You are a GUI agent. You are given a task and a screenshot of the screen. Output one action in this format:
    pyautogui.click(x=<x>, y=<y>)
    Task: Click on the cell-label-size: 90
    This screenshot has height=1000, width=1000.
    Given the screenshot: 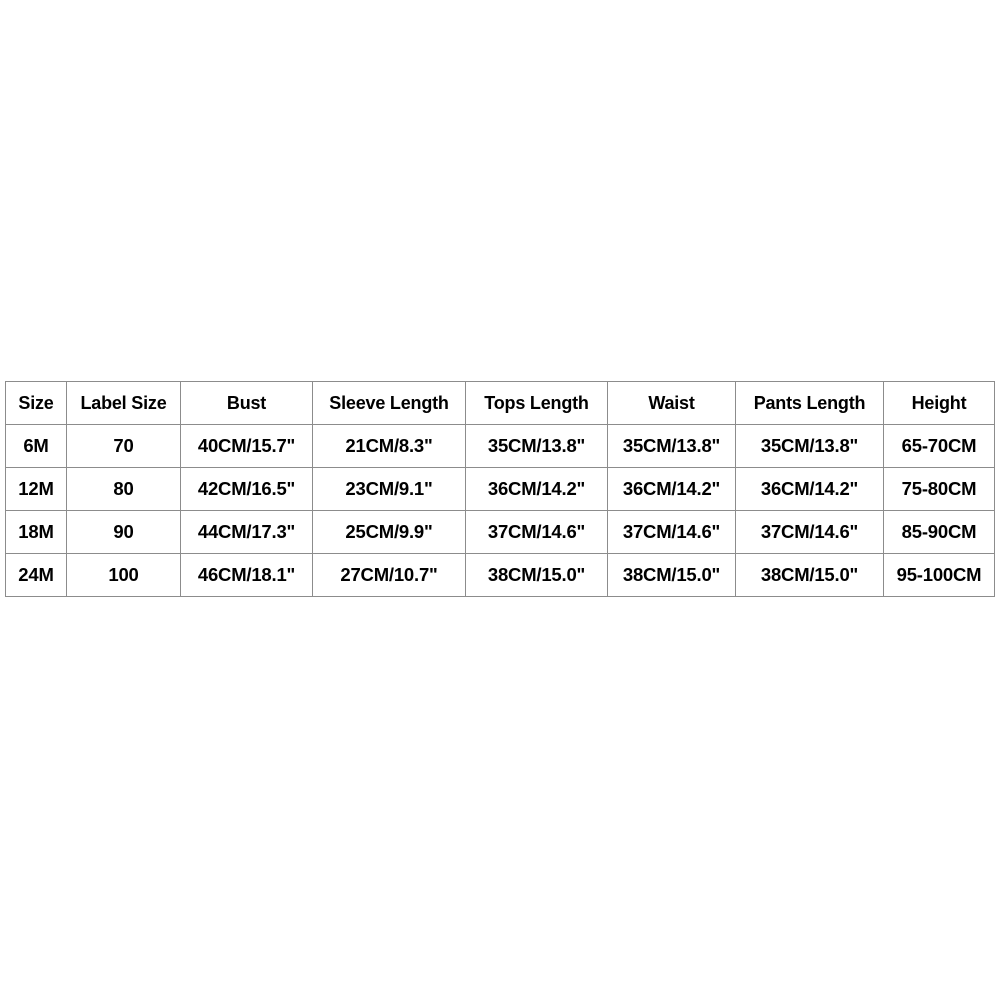 What is the action you would take?
    pyautogui.click(x=123, y=532)
    